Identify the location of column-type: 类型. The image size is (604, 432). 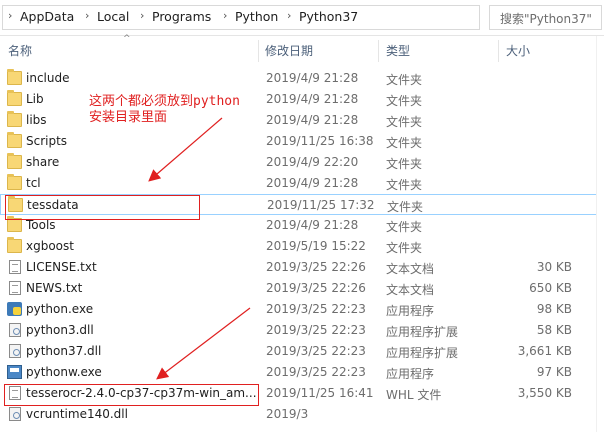
(398, 50).